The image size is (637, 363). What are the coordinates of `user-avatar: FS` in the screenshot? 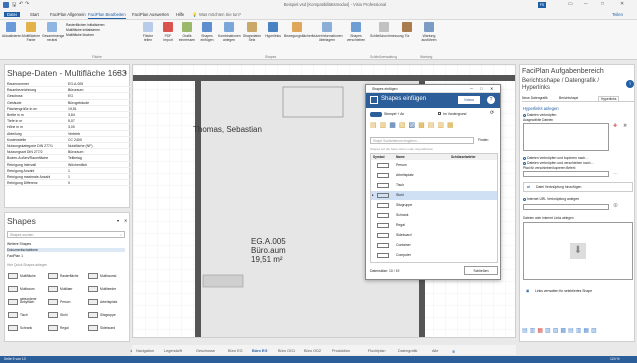 It's located at (542, 5).